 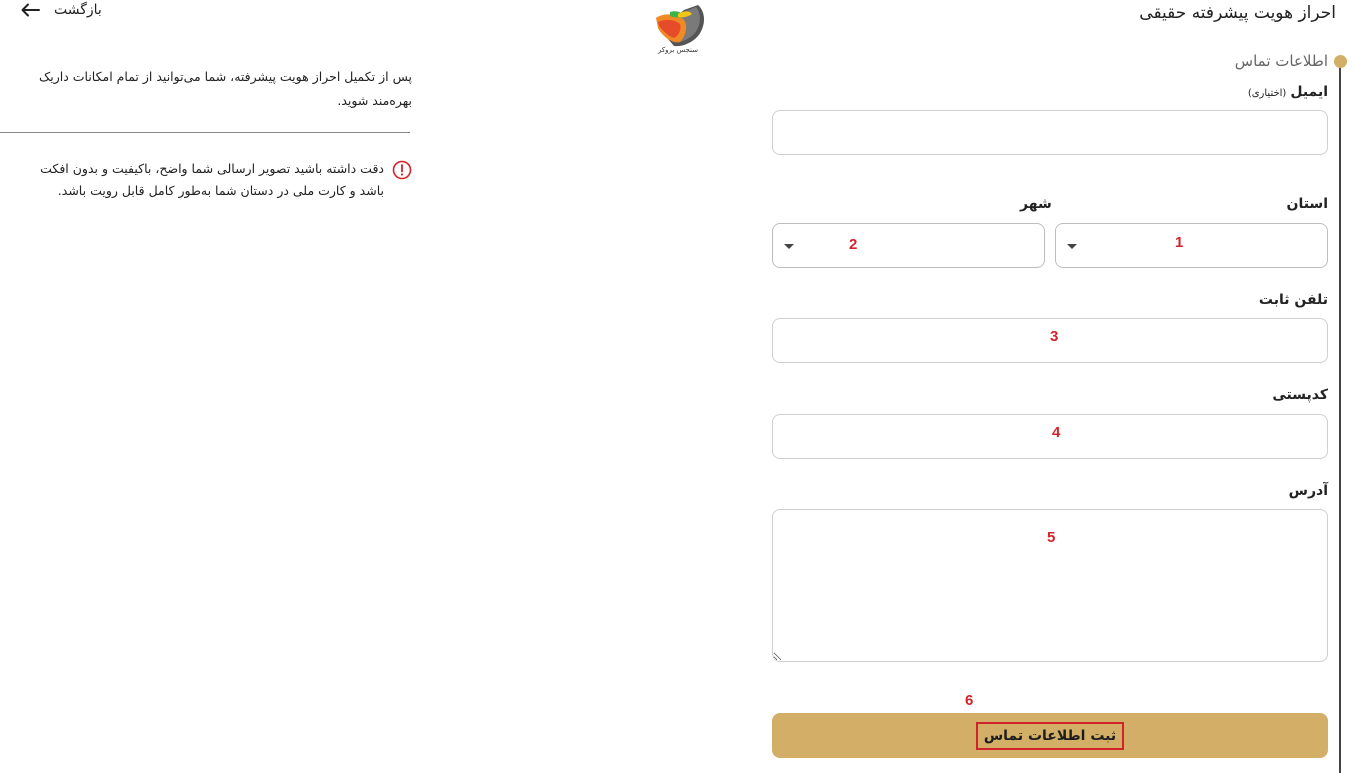 I want to click on submit-contact-button: ثبت اطلاعات تماس, so click(x=1050, y=735).